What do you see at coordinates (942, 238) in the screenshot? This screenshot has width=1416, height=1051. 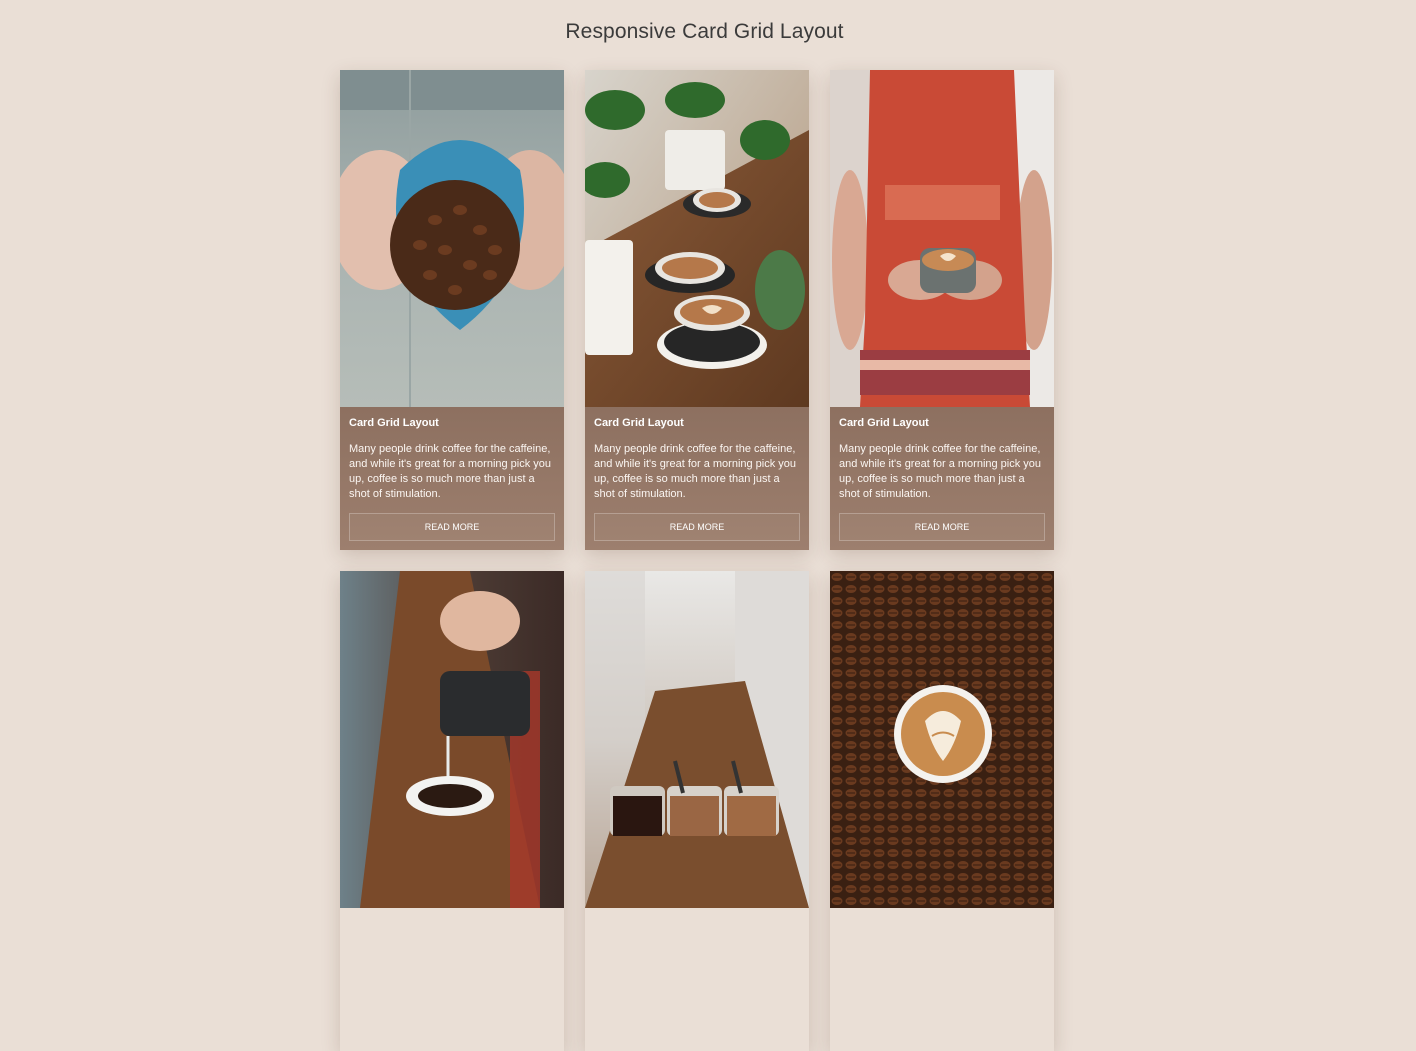 I see `card-image-red-dress` at bounding box center [942, 238].